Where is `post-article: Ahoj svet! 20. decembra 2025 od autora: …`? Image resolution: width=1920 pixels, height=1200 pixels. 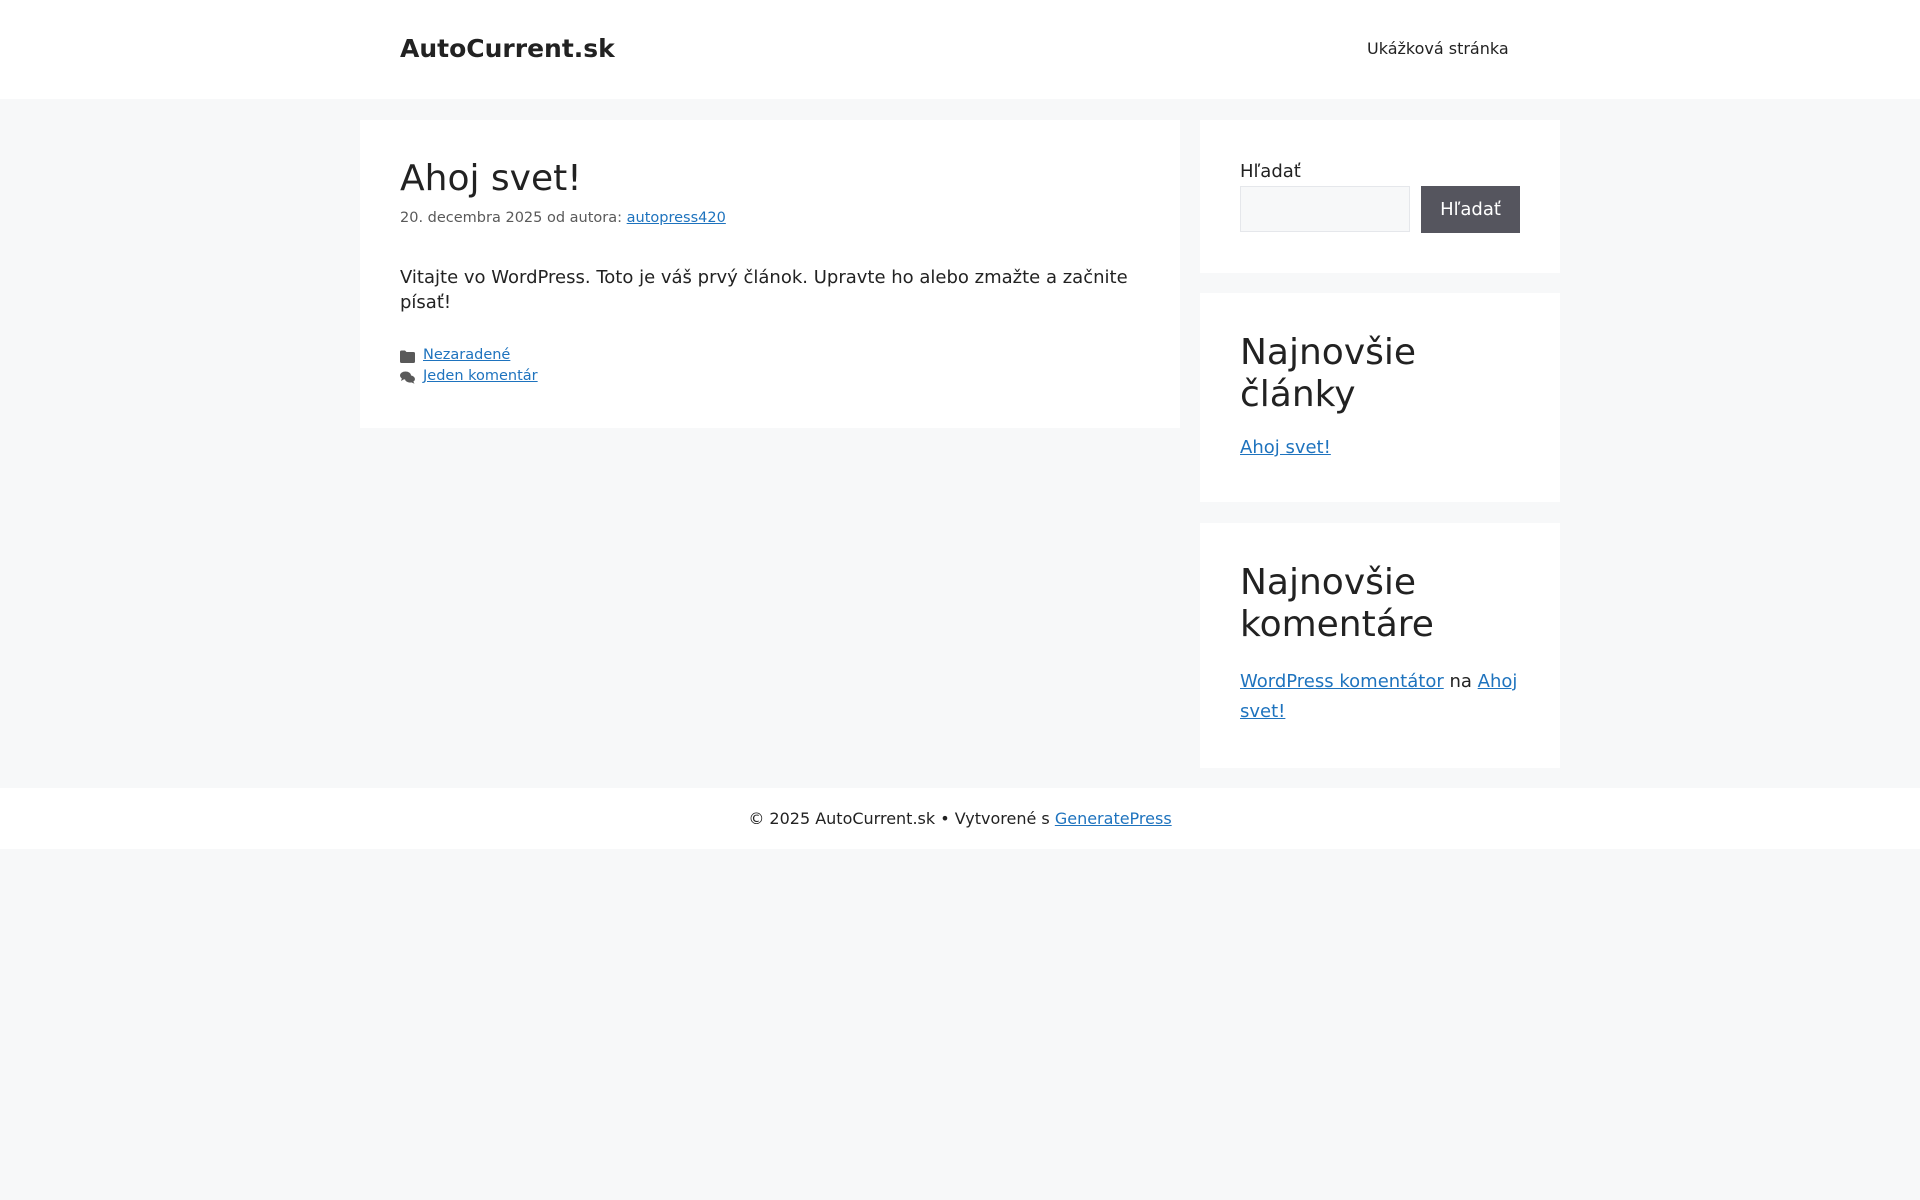 post-article: Ahoj svet! 20. decembra 2025 od autora: … is located at coordinates (770, 274).